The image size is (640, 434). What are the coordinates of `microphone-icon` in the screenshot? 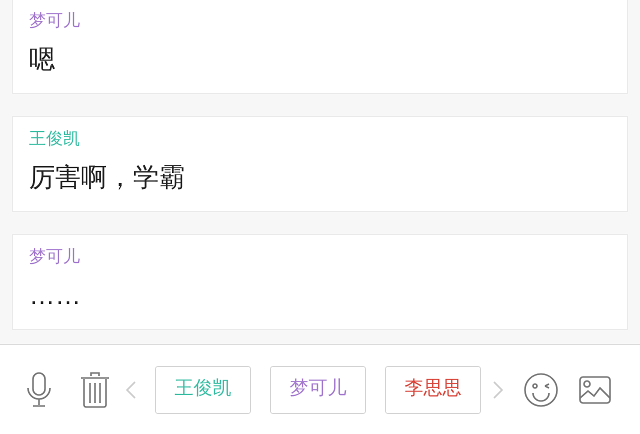 It's located at (39, 390).